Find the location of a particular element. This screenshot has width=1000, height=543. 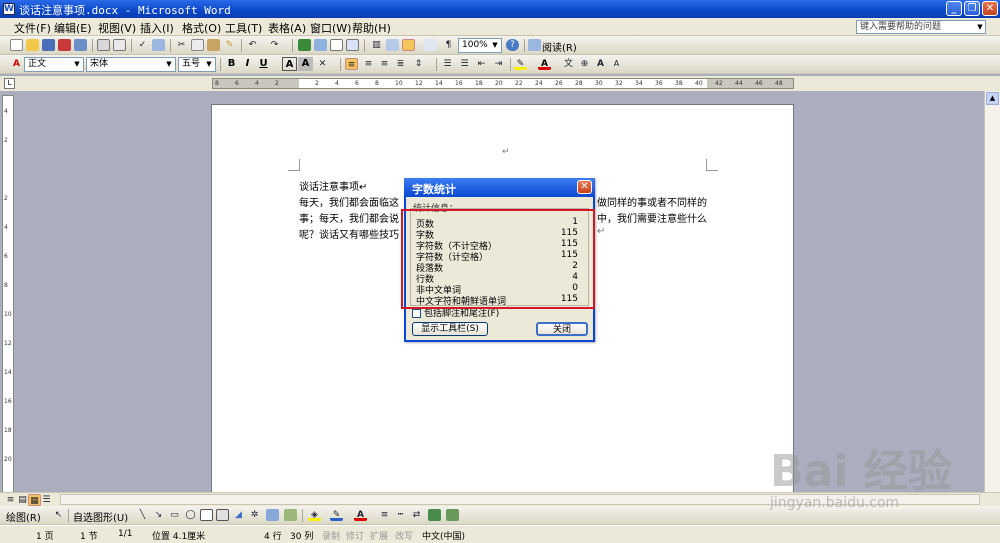

format-painter-icon: ✎ is located at coordinates (229, 45).